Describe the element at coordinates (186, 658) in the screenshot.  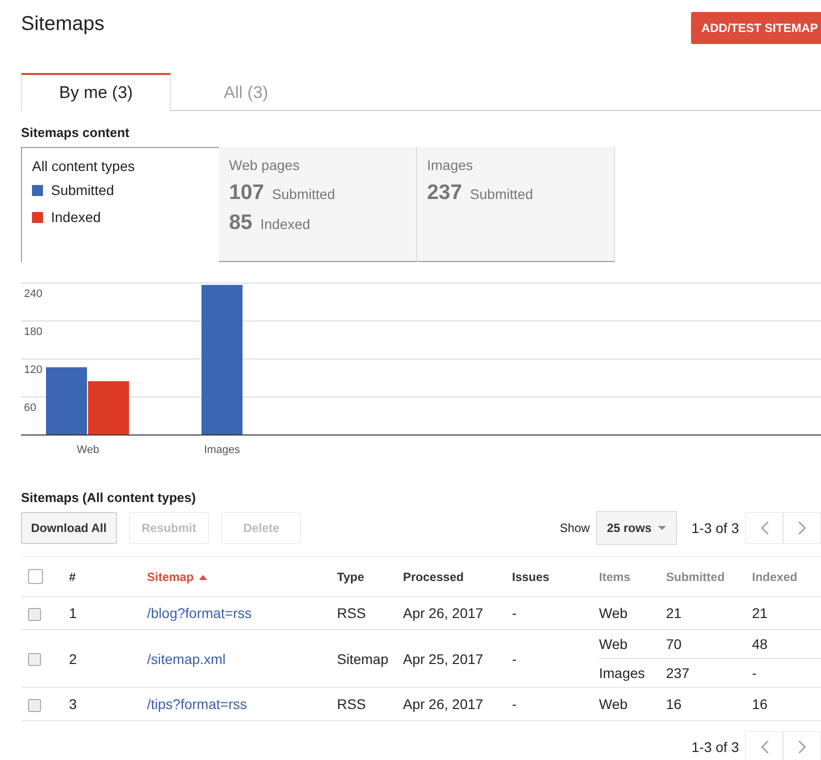
I see `sitemap-link: /sitemap.xml` at that location.